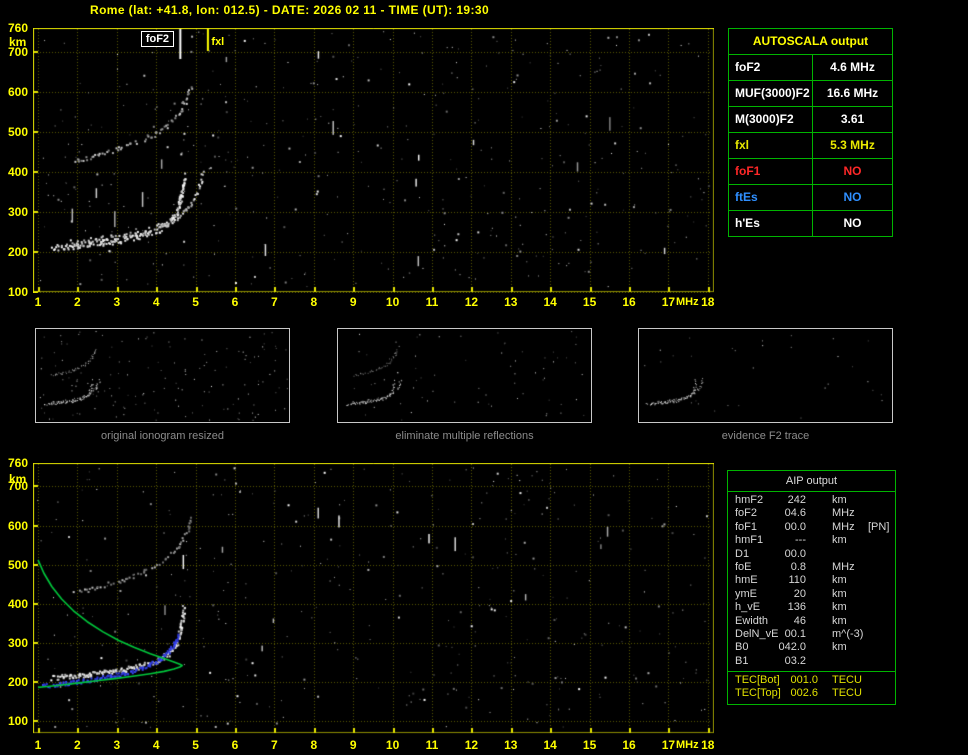  Describe the element at coordinates (742, 660) in the screenshot. I see `aip-row-label: B1` at that location.